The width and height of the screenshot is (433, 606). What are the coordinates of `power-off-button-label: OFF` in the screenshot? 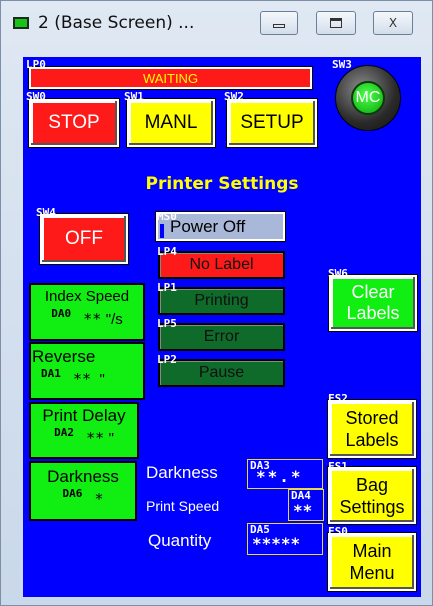 It's located at (84, 238).